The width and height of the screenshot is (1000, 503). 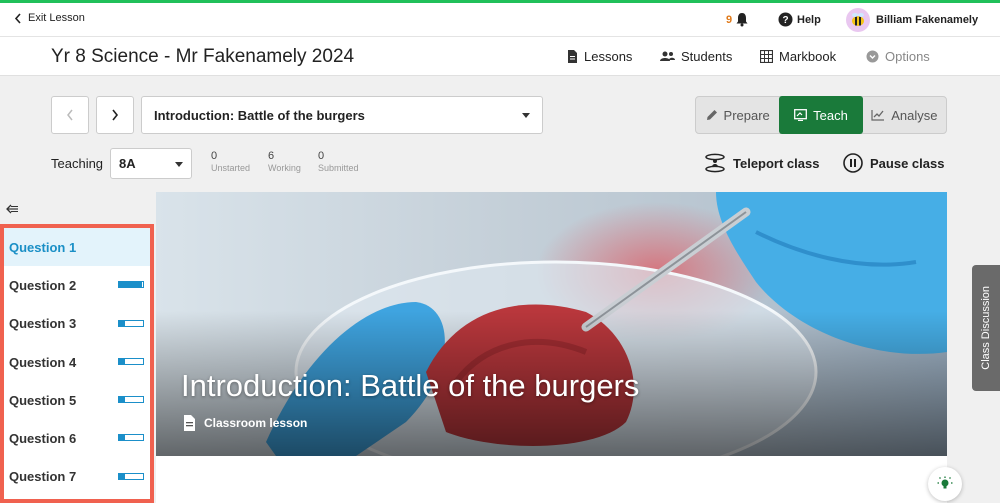 What do you see at coordinates (231, 168) in the screenshot?
I see `stat-label: Unstarted` at bounding box center [231, 168].